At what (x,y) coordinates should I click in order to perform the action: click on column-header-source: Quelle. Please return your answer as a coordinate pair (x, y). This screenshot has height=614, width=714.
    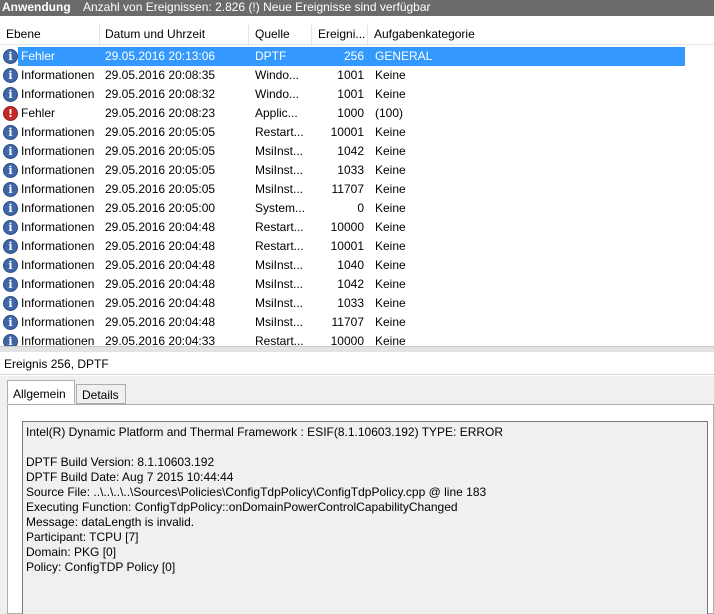
    Looking at the image, I should click on (280, 35).